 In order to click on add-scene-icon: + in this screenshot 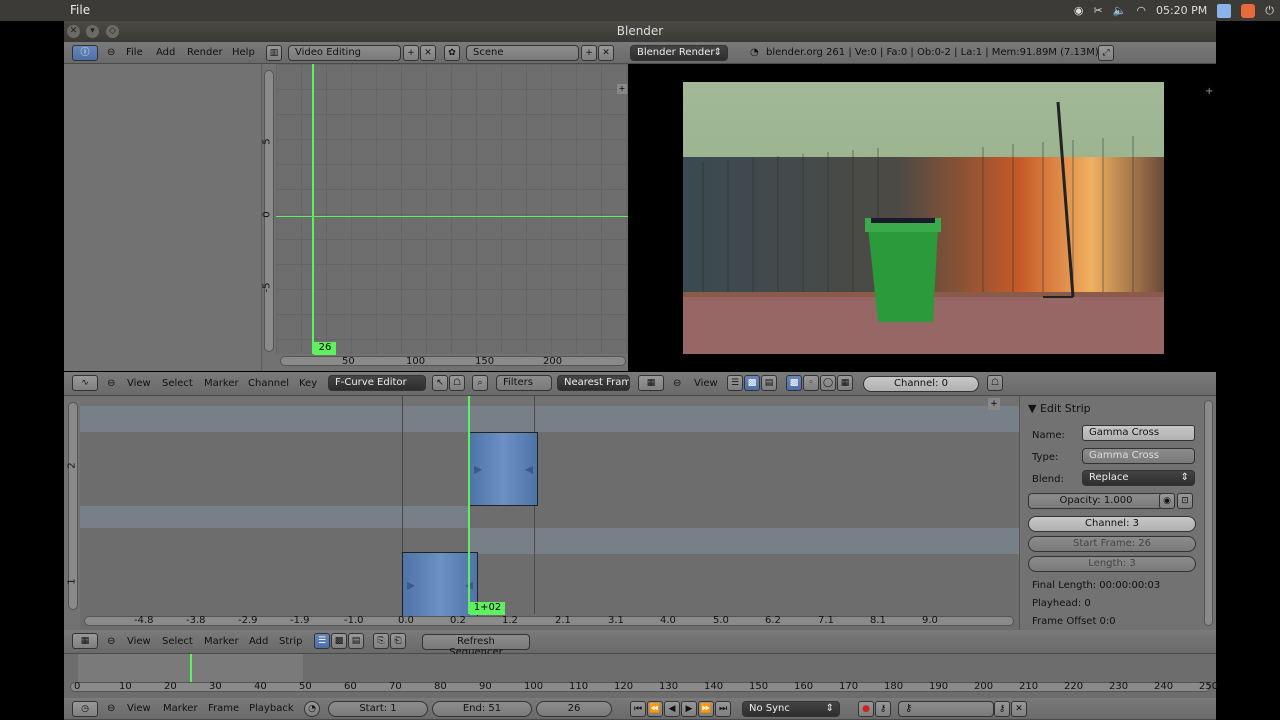, I will do `click(589, 53)`.